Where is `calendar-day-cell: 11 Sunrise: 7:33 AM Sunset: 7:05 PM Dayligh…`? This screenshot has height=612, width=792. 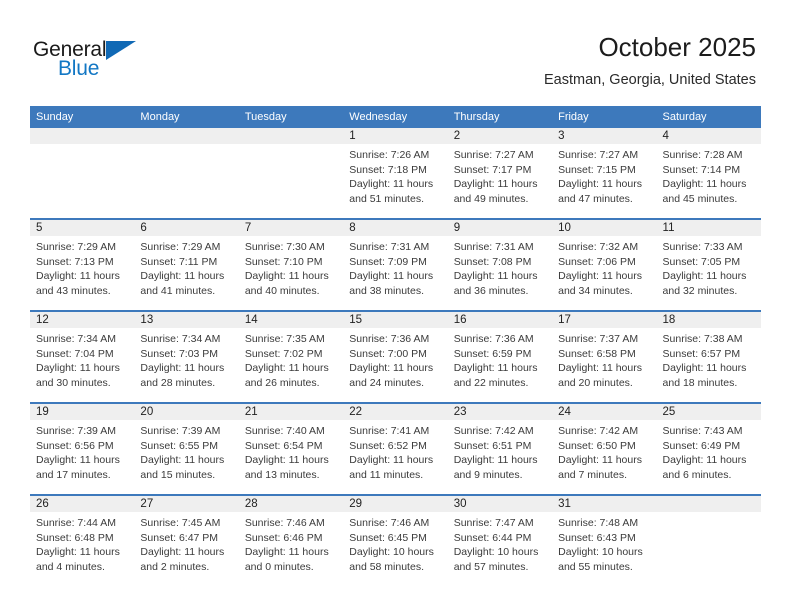
calendar-day-cell: 11 Sunrise: 7:33 AM Sunset: 7:05 PM Dayligh… is located at coordinates (708, 264).